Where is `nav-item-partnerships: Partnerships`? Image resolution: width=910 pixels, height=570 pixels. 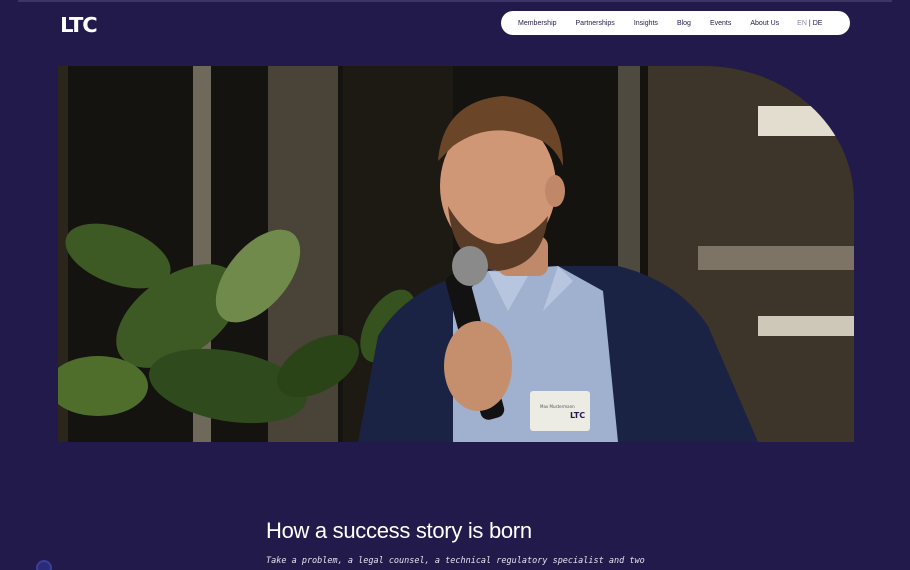 nav-item-partnerships: Partnerships is located at coordinates (595, 23).